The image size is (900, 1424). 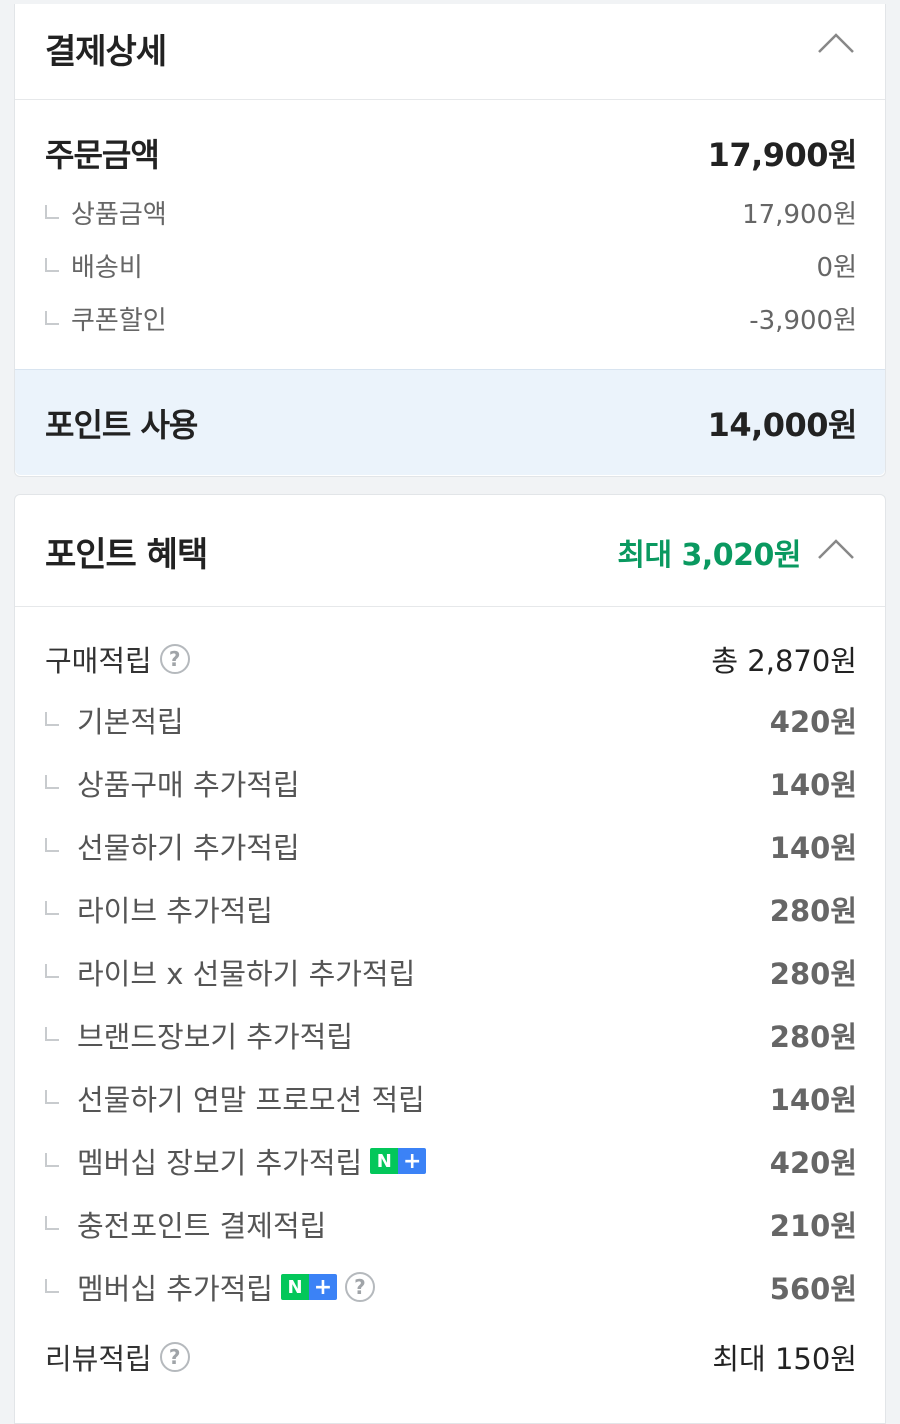 I want to click on reward-item-label: 충전포인트 결제적립, so click(x=202, y=1226).